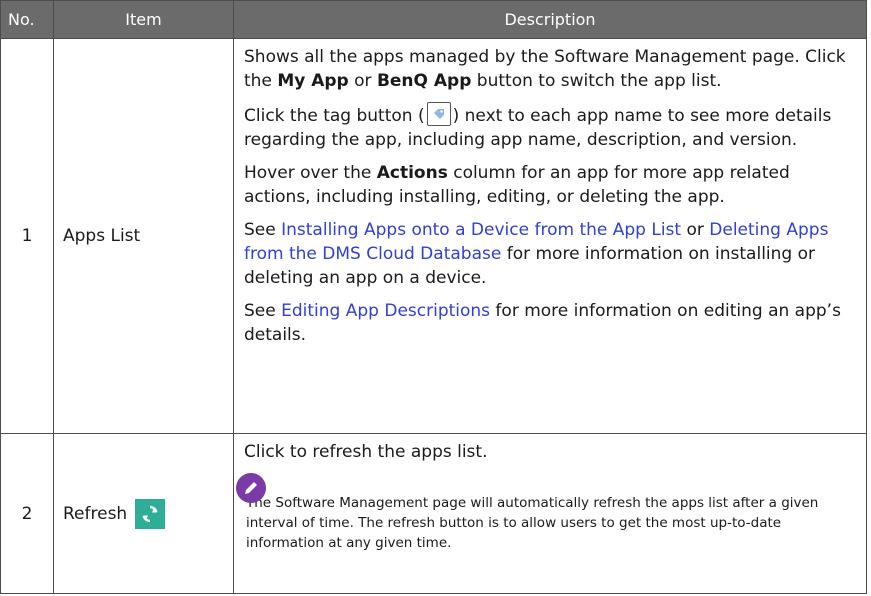 Image resolution: width=871 pixels, height=596 pixels. I want to click on row-item: Refresh, so click(143, 513).